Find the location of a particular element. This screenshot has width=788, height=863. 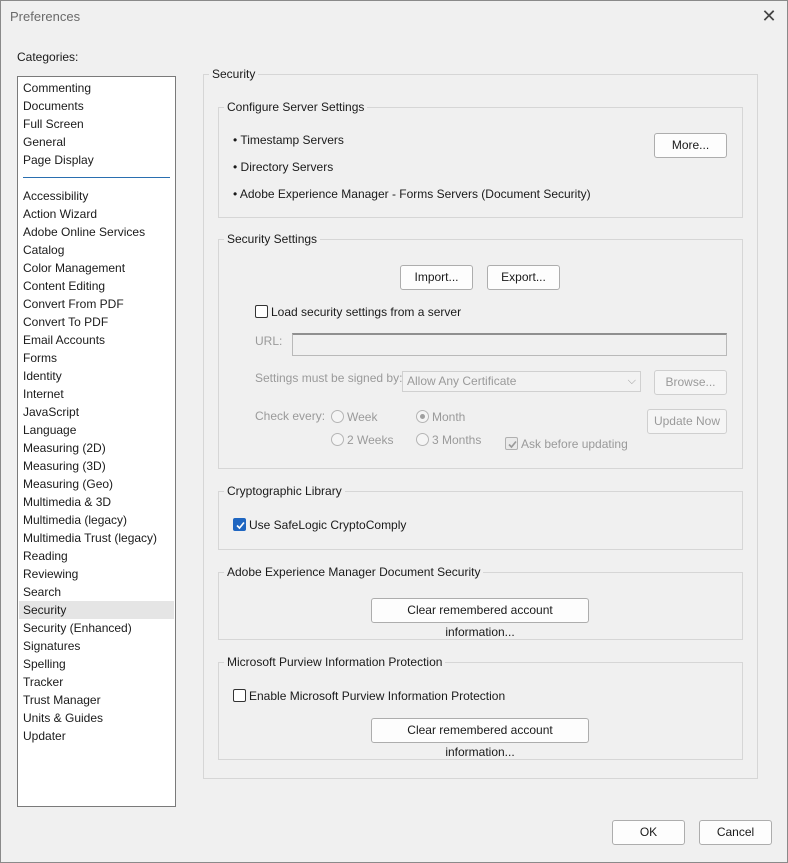

categories-label: Categories: is located at coordinates (48, 57).